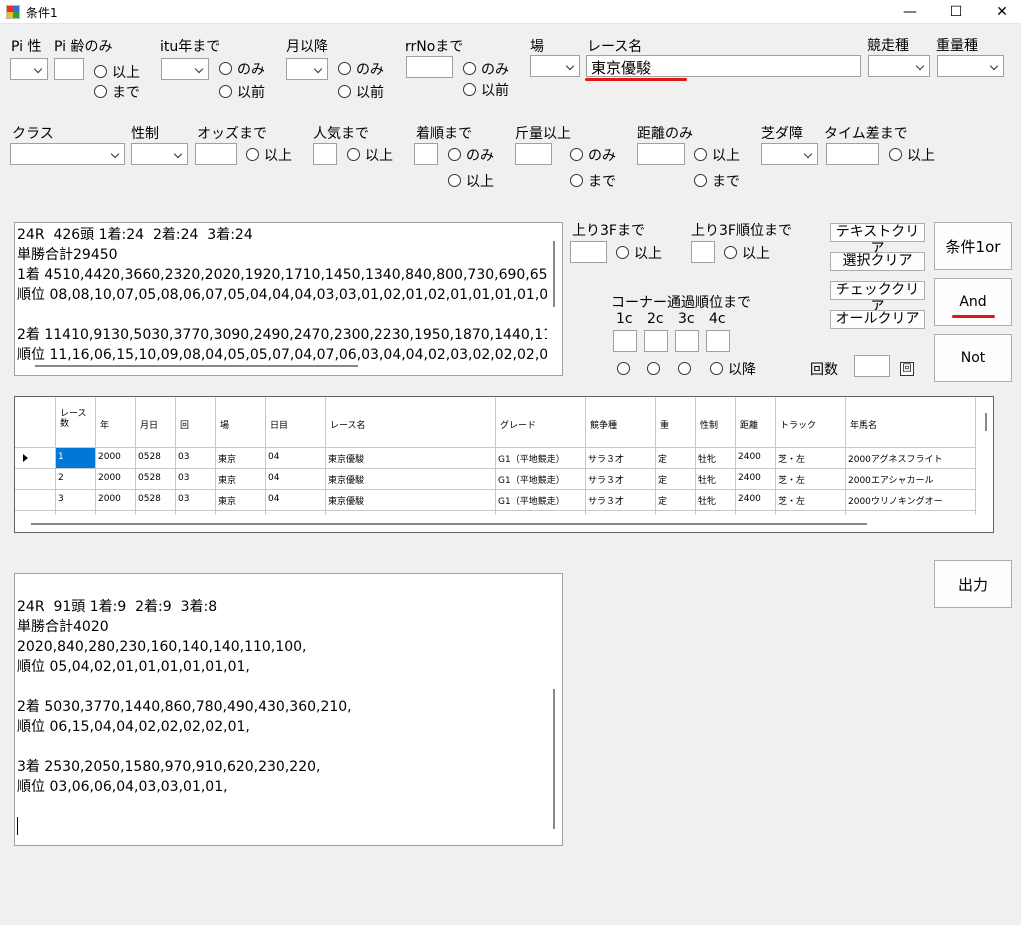  What do you see at coordinates (344, 91) in the screenshot?
I see `month-izen-radio` at bounding box center [344, 91].